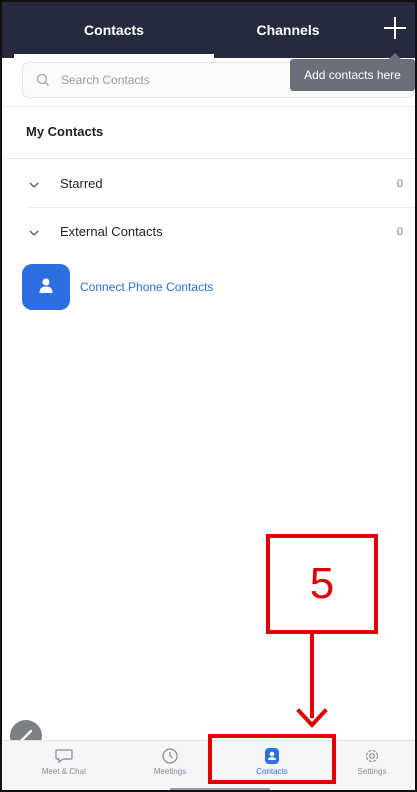  Describe the element at coordinates (170, 756) in the screenshot. I see `clock-icon` at that location.